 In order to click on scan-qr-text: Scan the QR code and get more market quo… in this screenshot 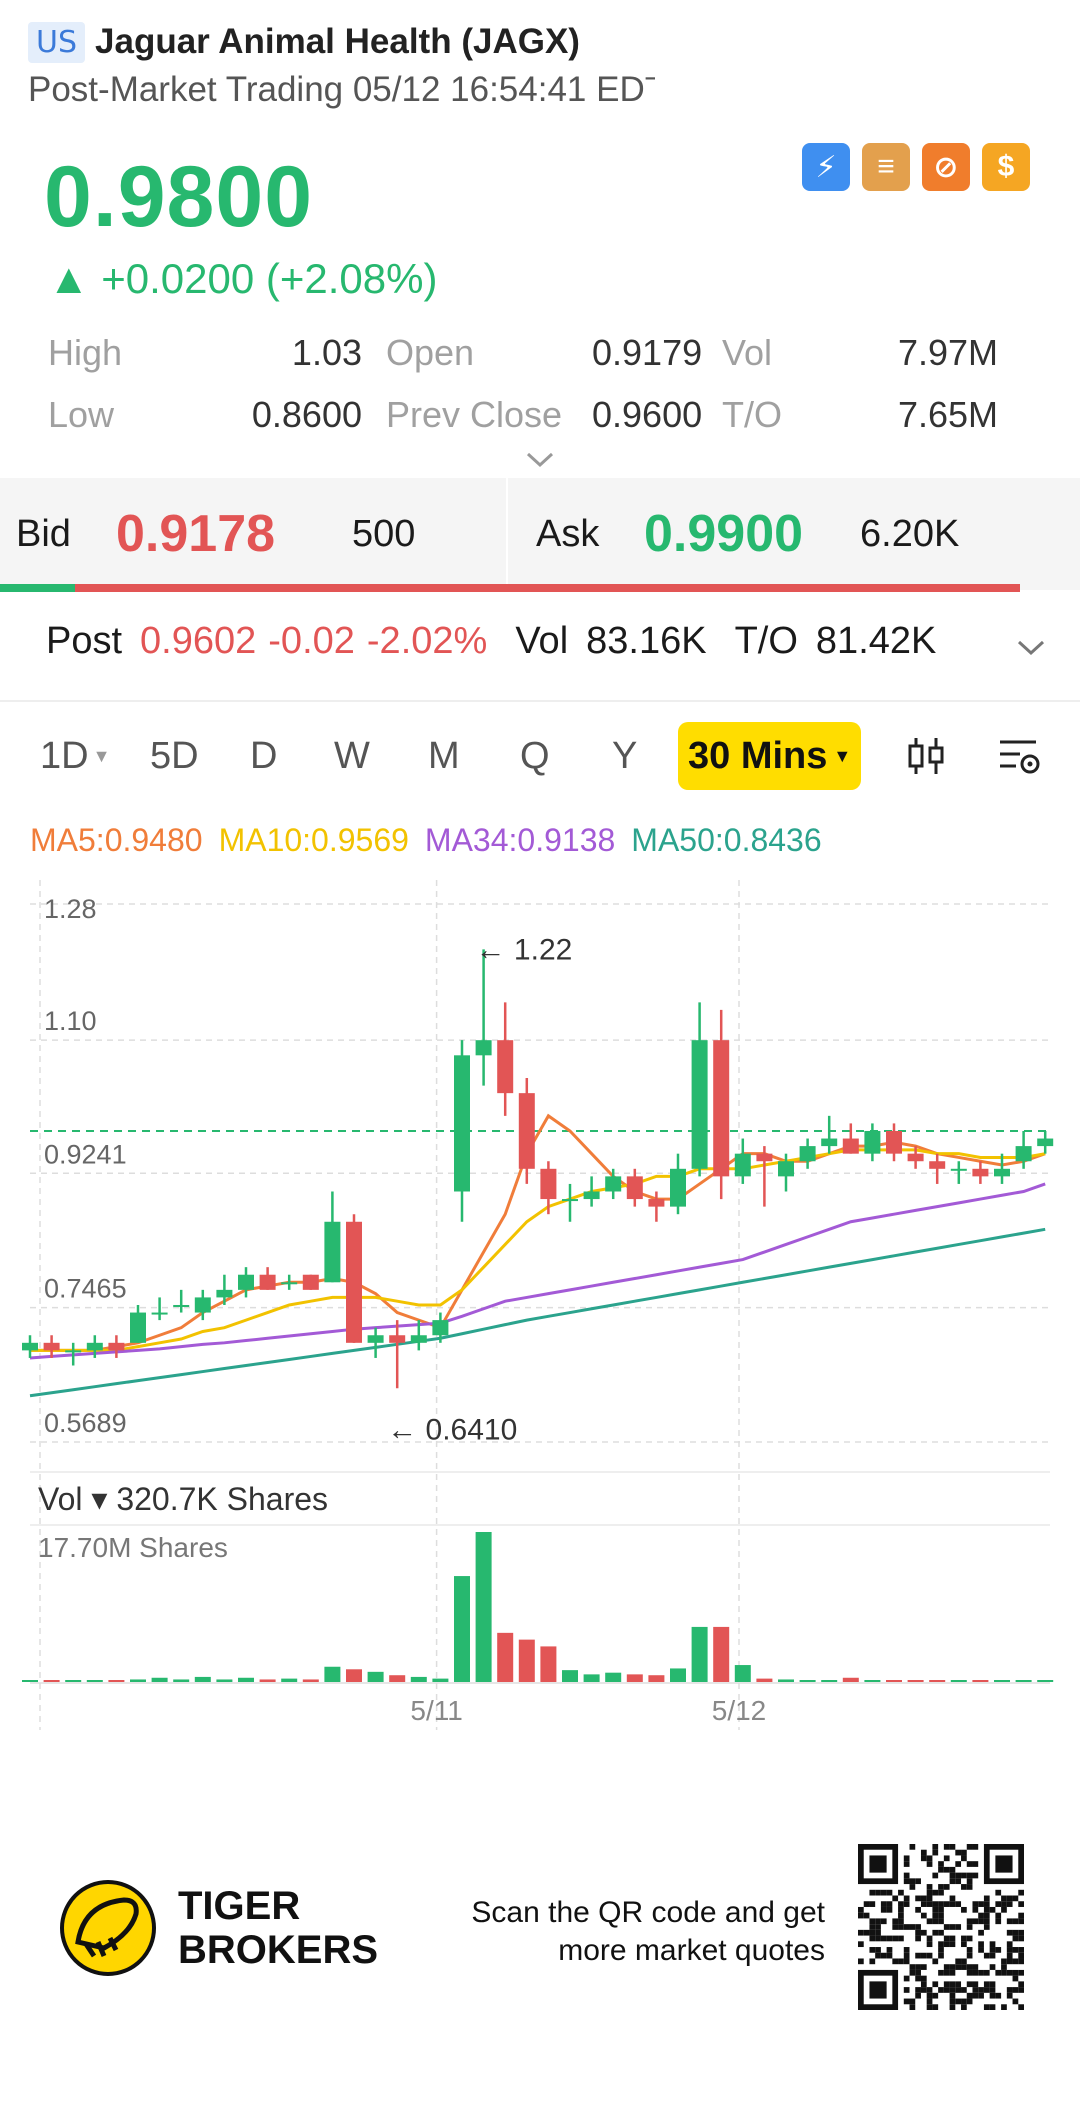, I will do `click(648, 1931)`.